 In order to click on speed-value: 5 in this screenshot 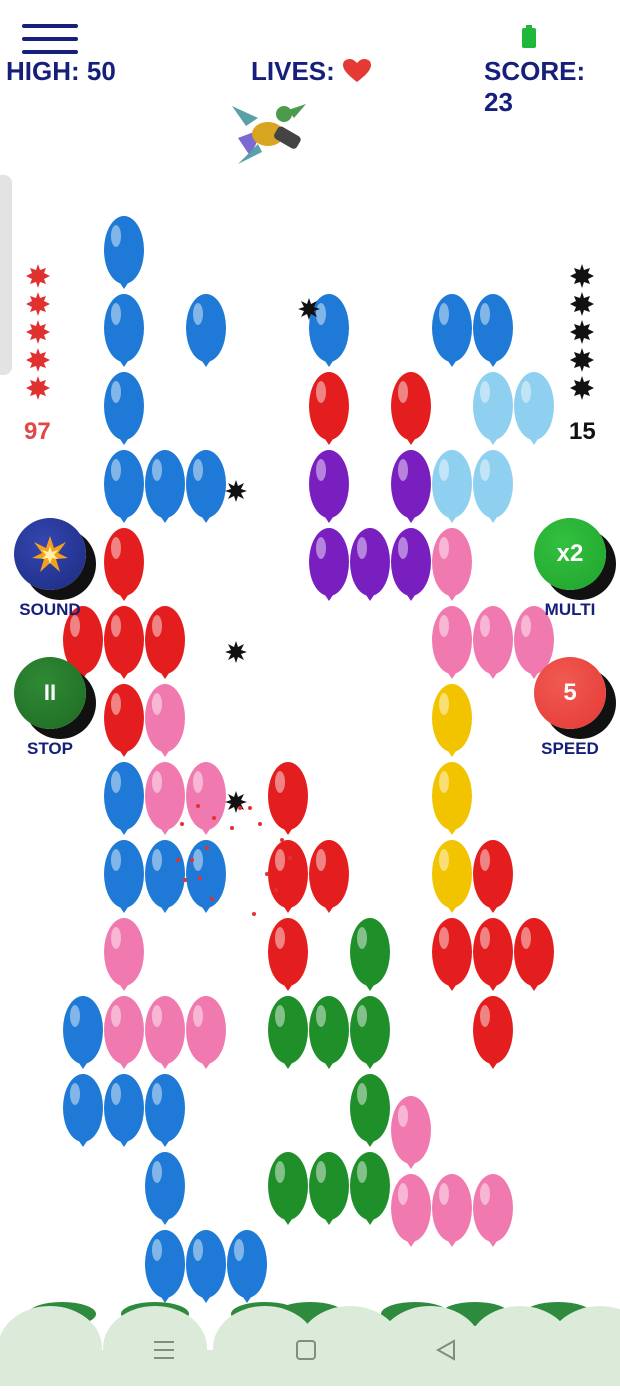, I will do `click(570, 692)`.